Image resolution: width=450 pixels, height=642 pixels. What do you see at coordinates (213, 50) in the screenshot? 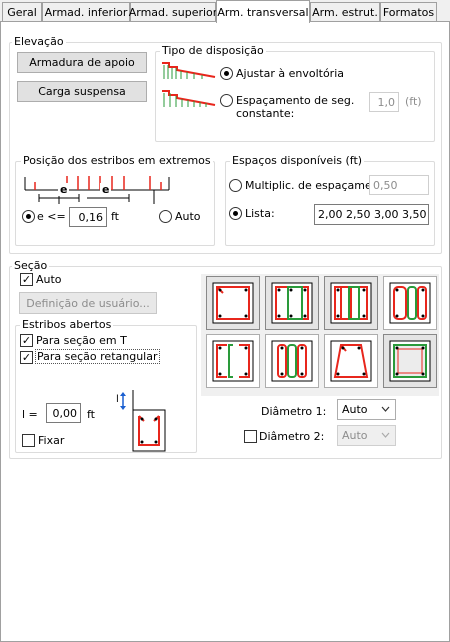
I see `tipo-disposicao-title: Tipo de disposição` at bounding box center [213, 50].